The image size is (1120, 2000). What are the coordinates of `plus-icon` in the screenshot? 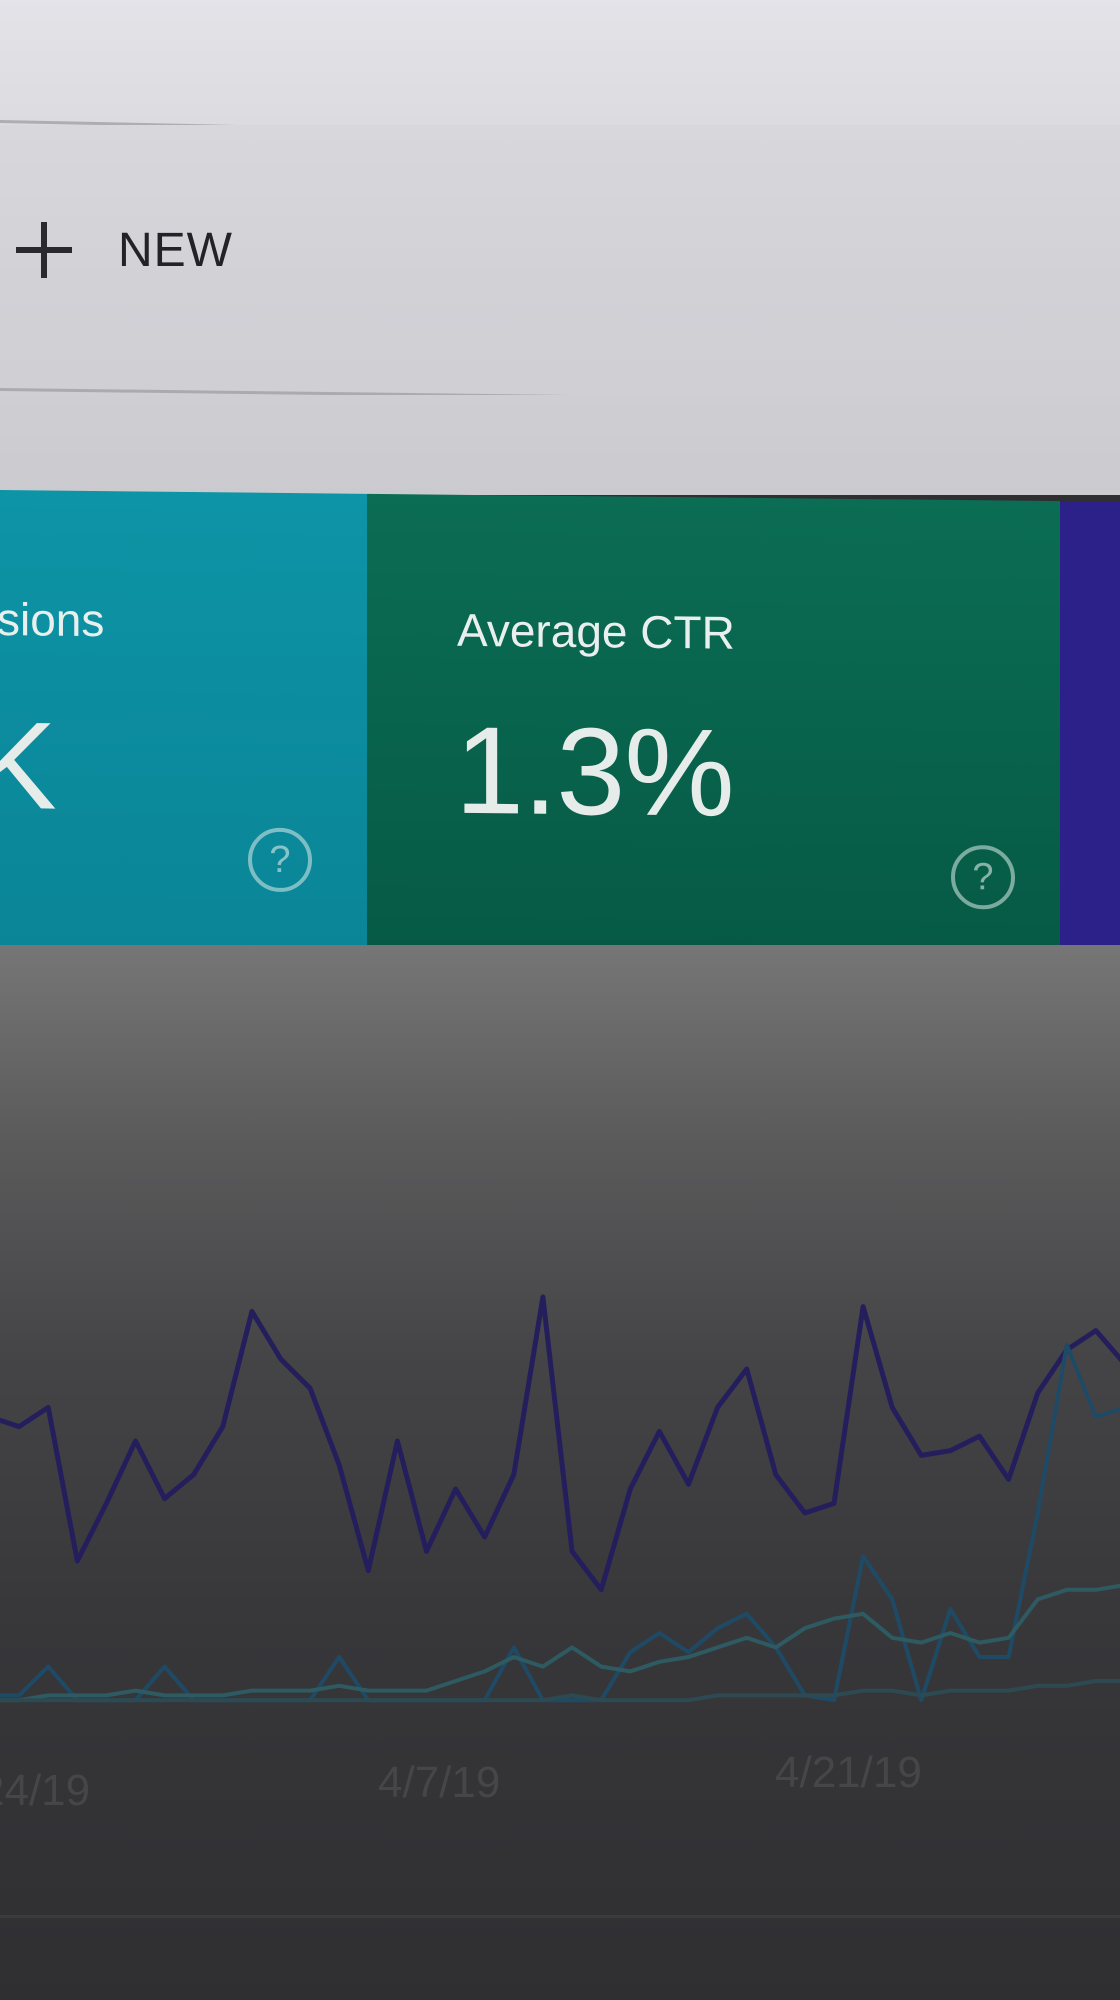 It's located at (44, 250).